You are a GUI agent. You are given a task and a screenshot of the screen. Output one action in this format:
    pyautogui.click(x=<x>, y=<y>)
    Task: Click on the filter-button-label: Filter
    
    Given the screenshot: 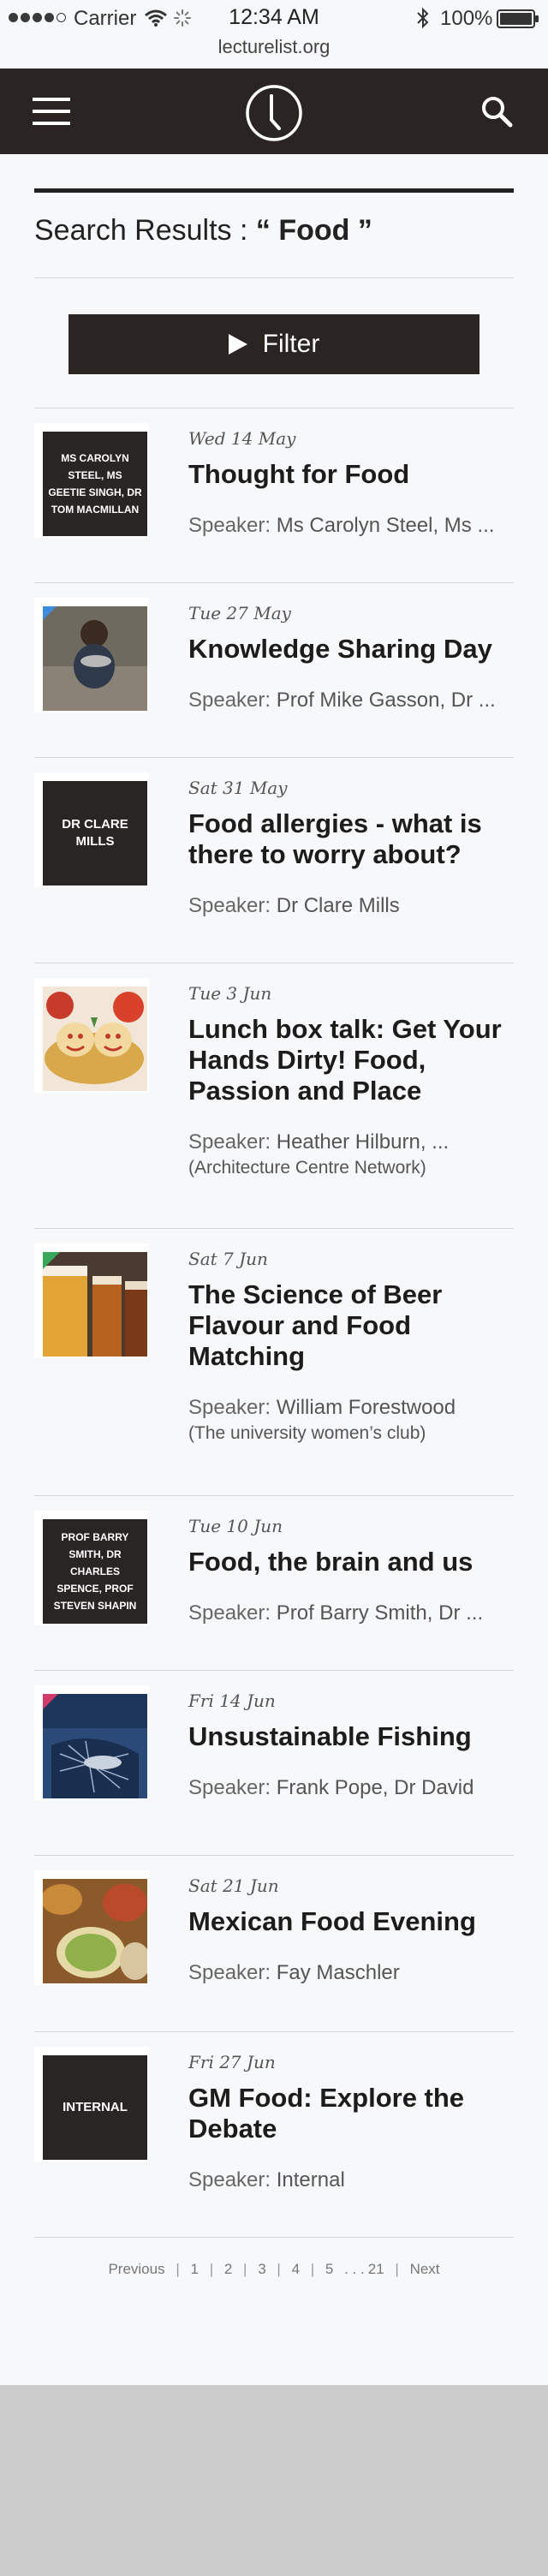 What is the action you would take?
    pyautogui.click(x=291, y=344)
    